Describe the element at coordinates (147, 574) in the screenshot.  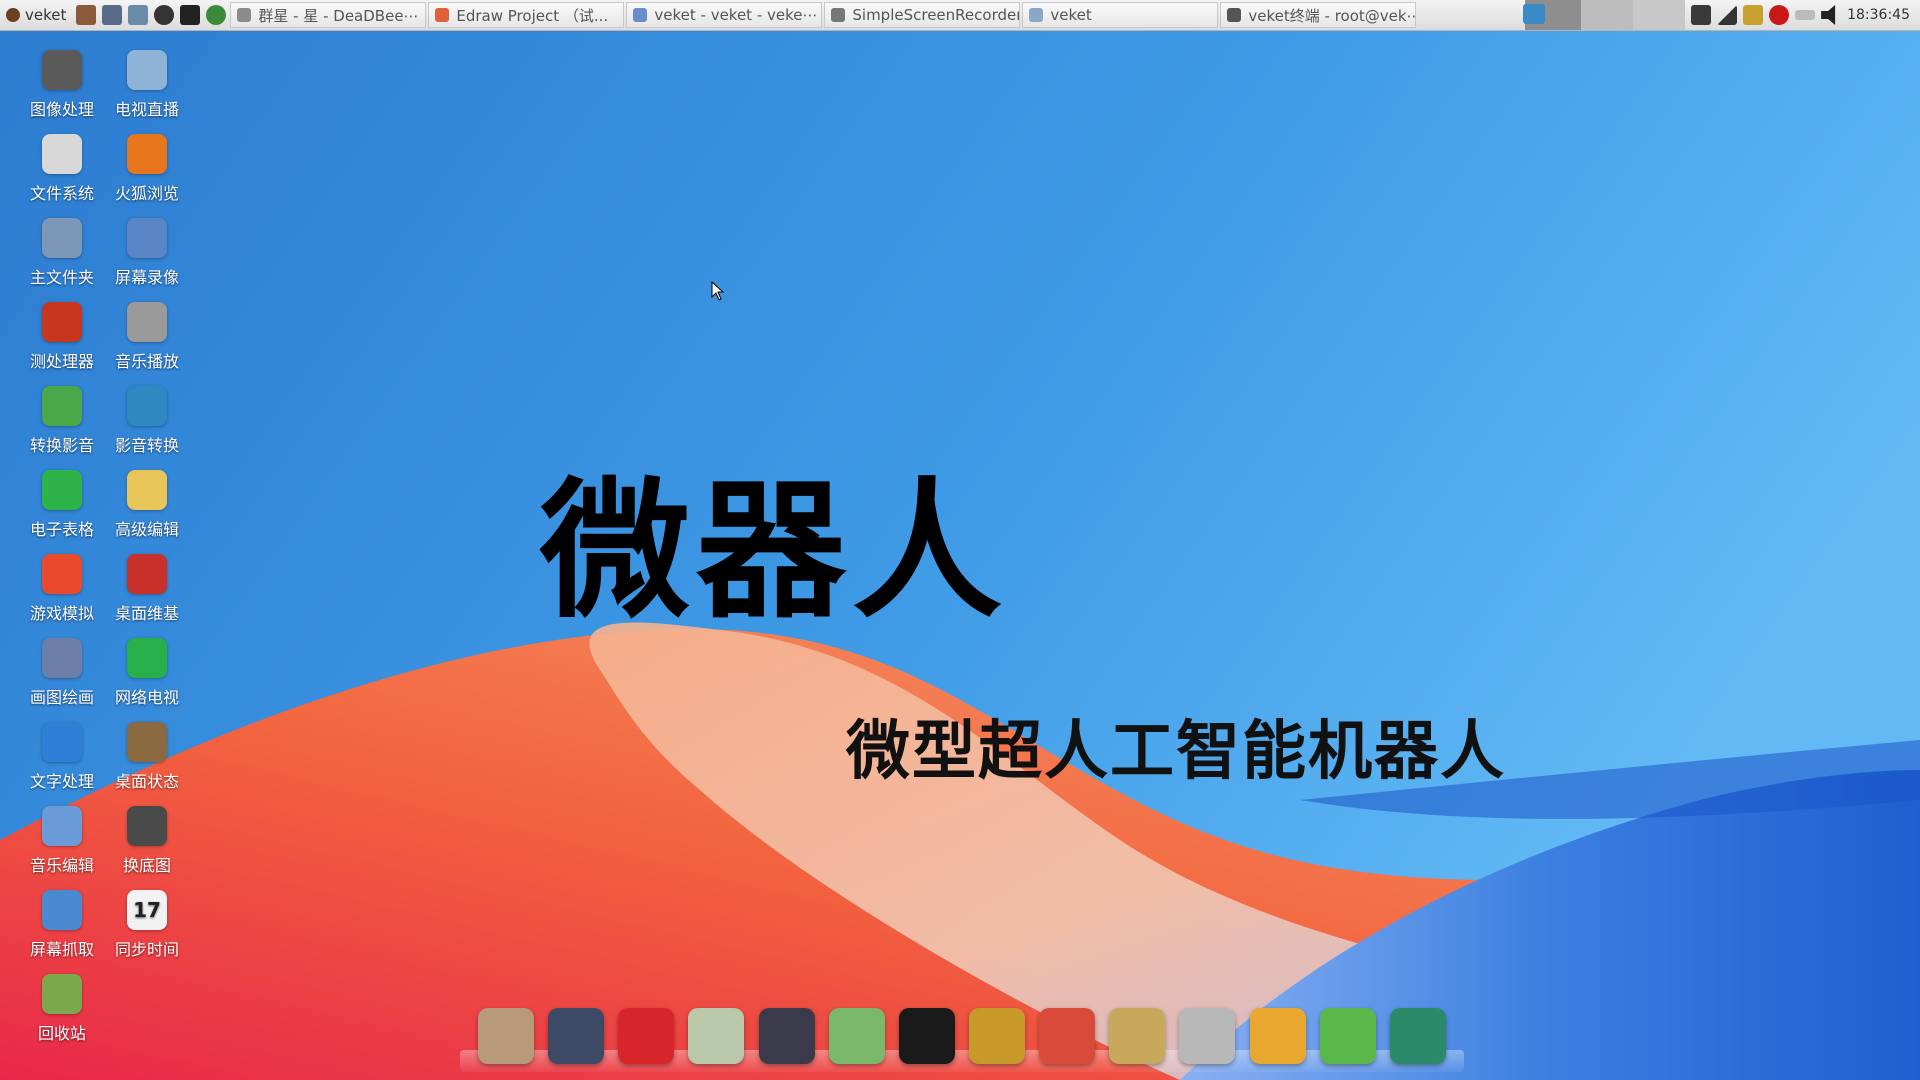
I see `desktop-wiki-icon` at that location.